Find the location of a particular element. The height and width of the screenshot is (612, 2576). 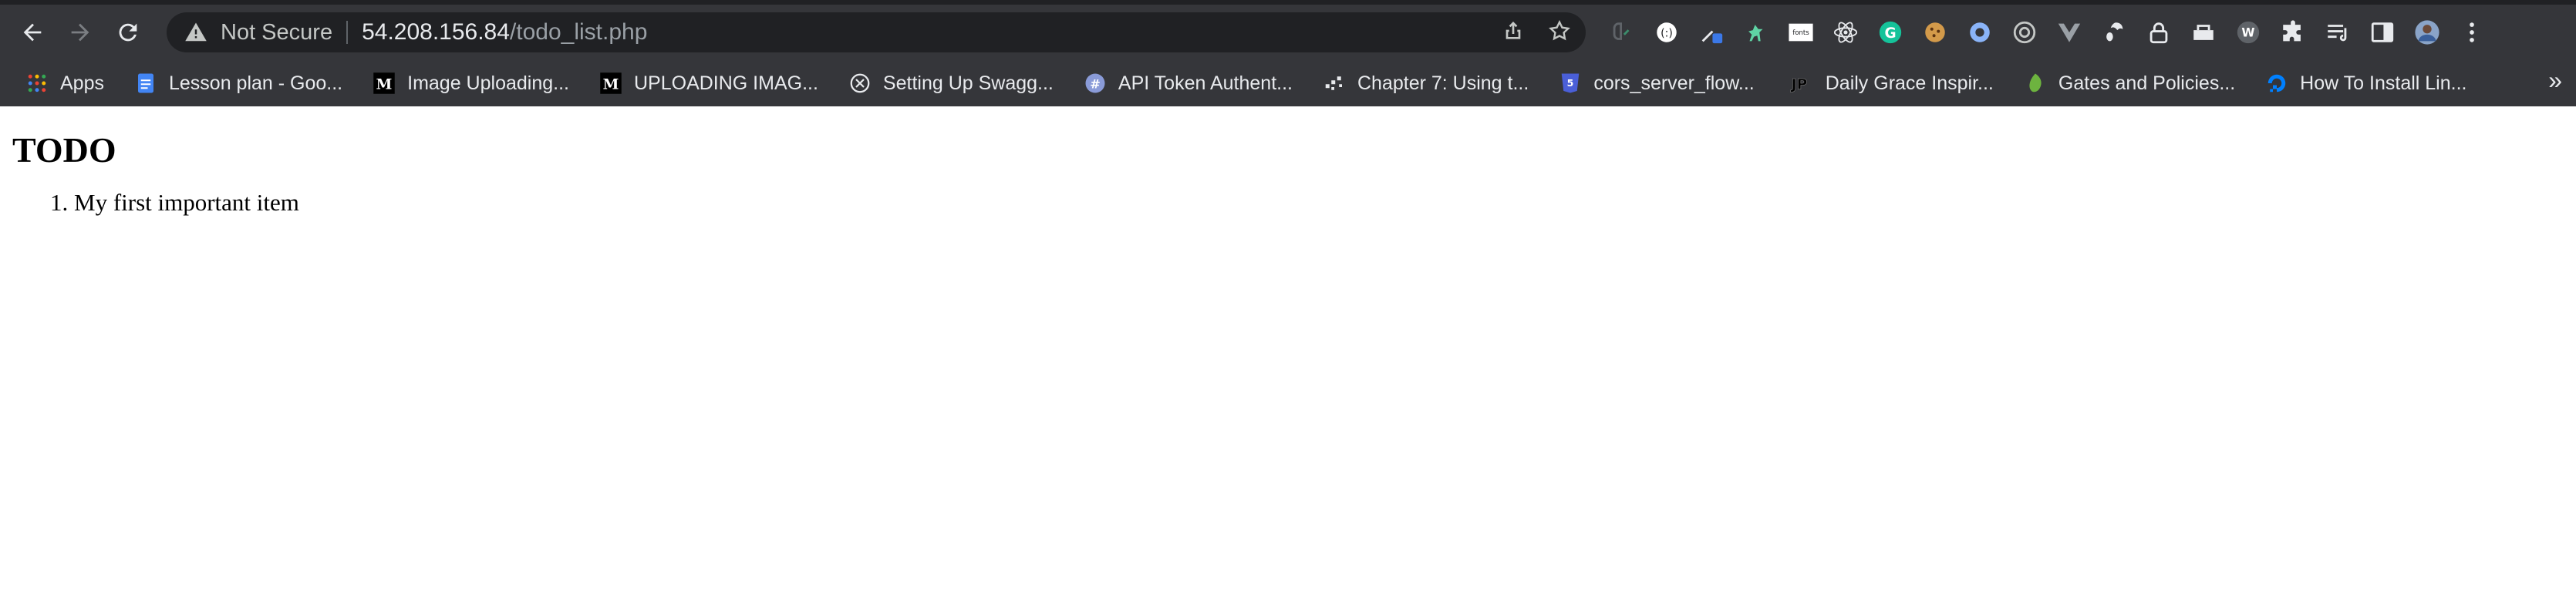

svg-text: G is located at coordinates (1890, 33).